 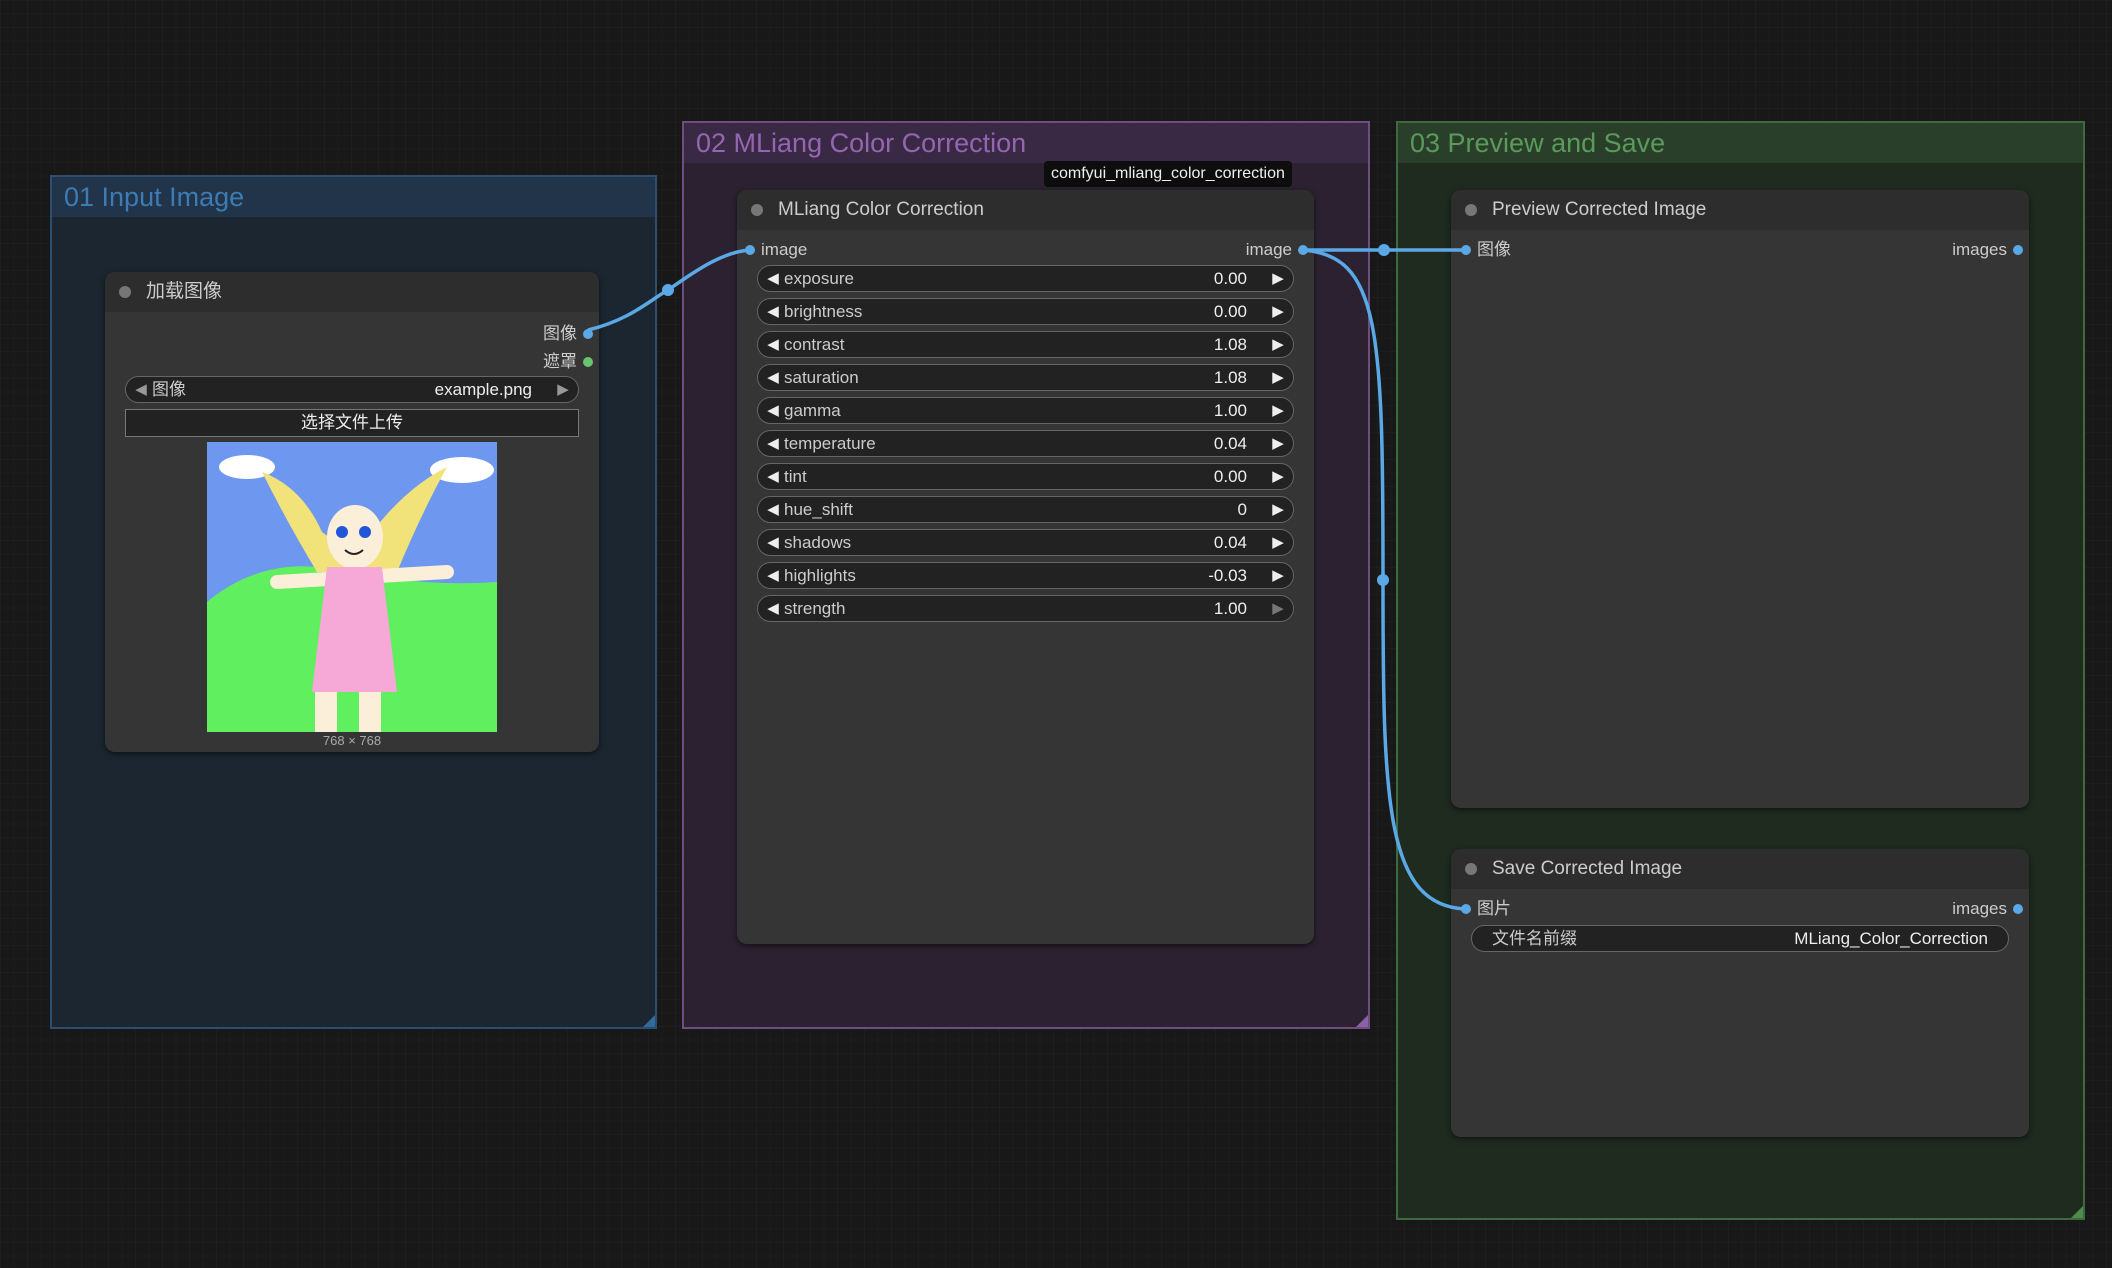 I want to click on image-size-label: 768 × 768, so click(x=352, y=740).